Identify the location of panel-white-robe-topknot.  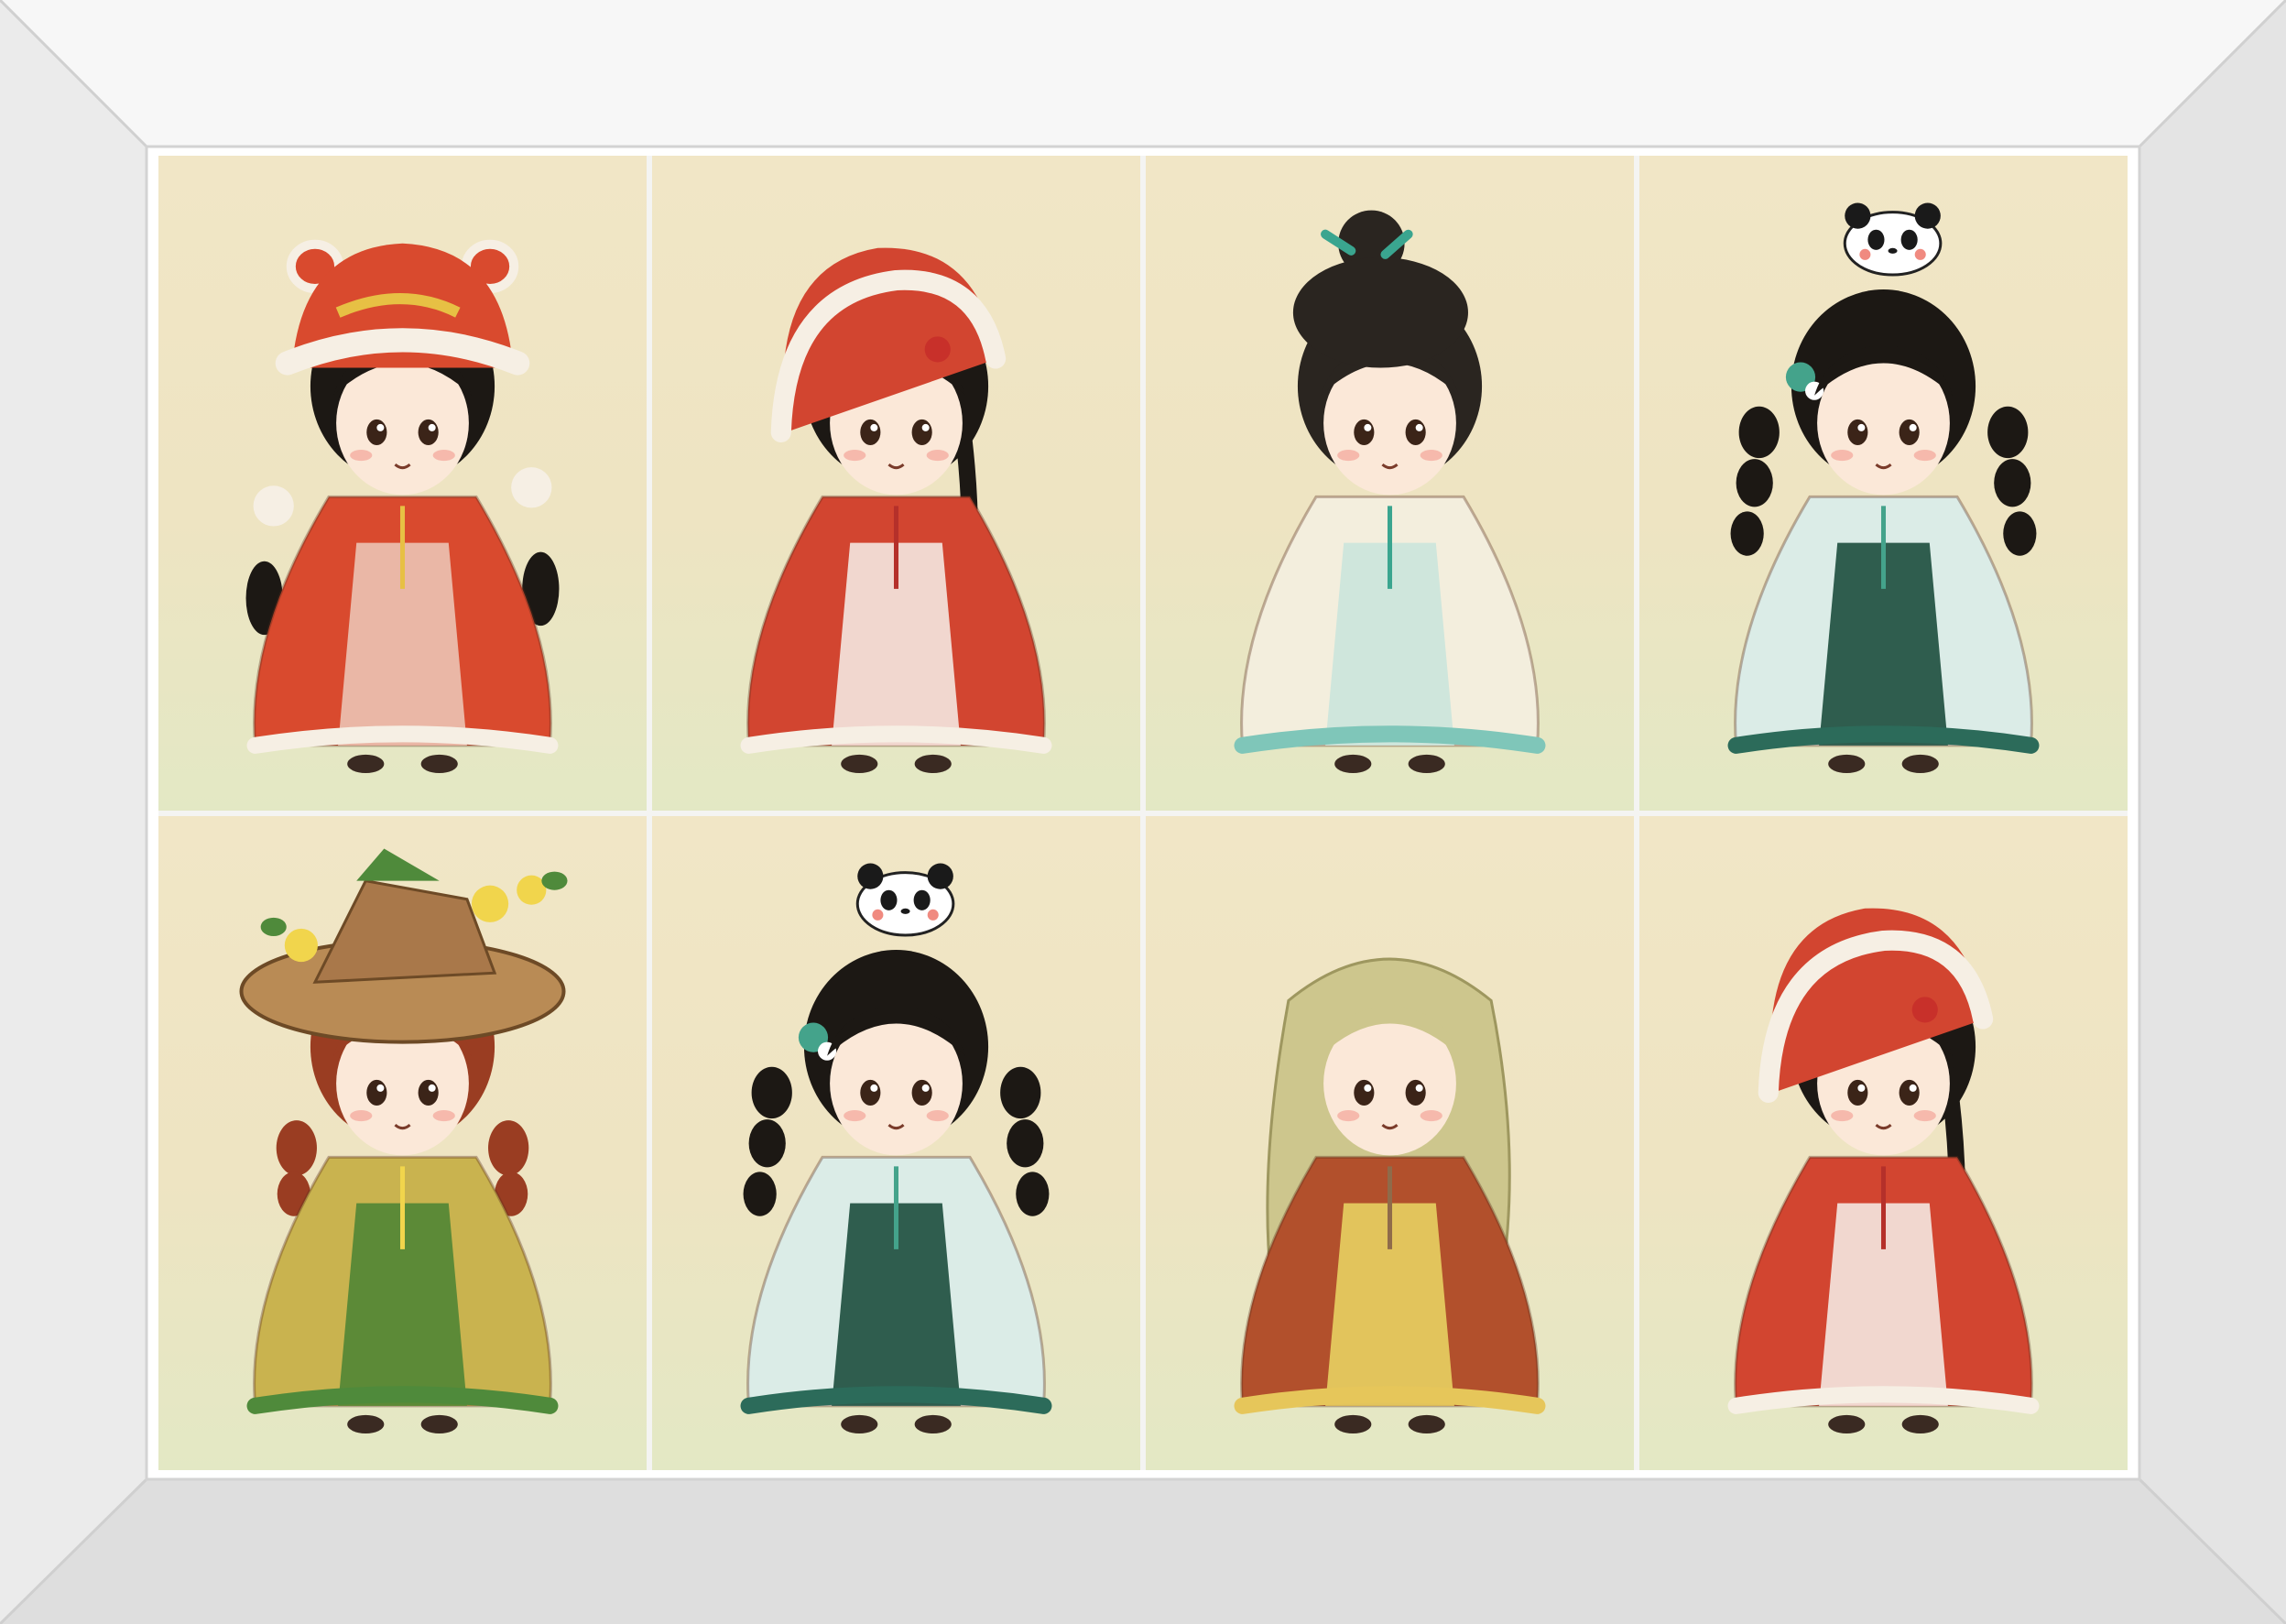
(1390, 483).